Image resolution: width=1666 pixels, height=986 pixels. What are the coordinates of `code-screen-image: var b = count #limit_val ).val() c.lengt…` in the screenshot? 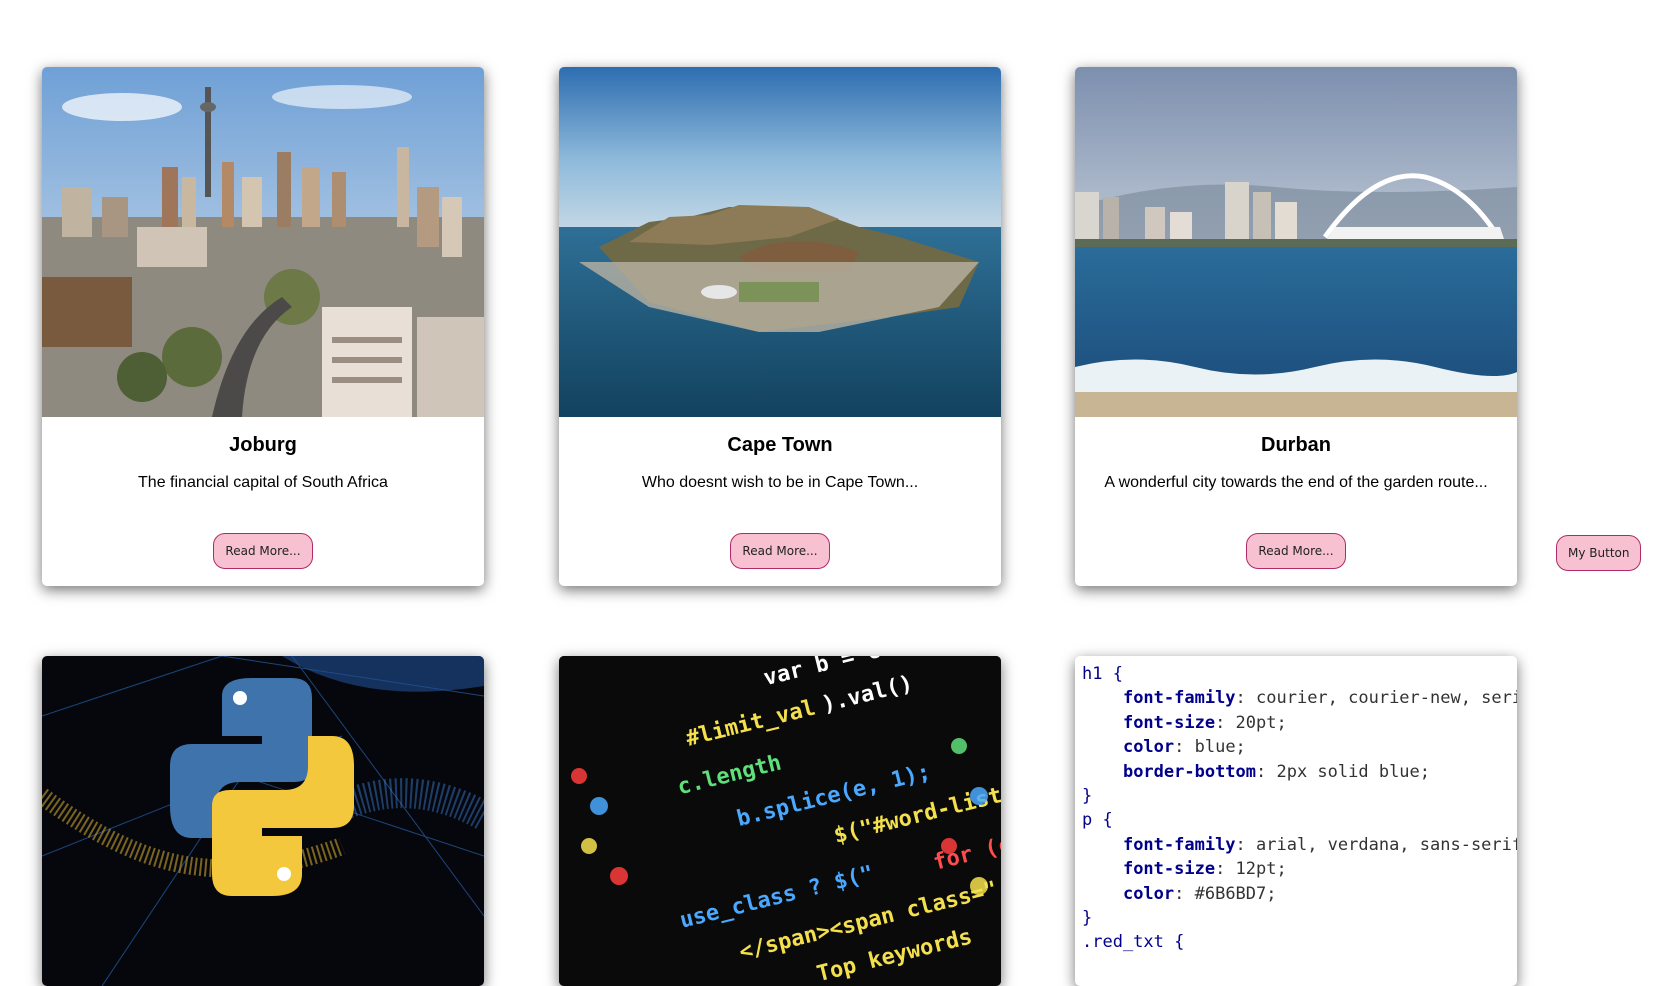 It's located at (780, 821).